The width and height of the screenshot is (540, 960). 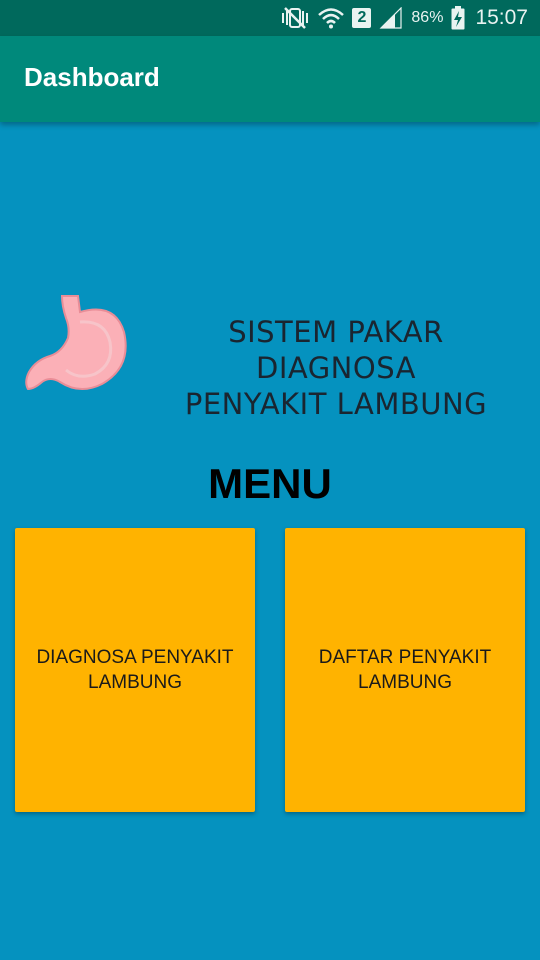 I want to click on wifi-icon, so click(x=331, y=18).